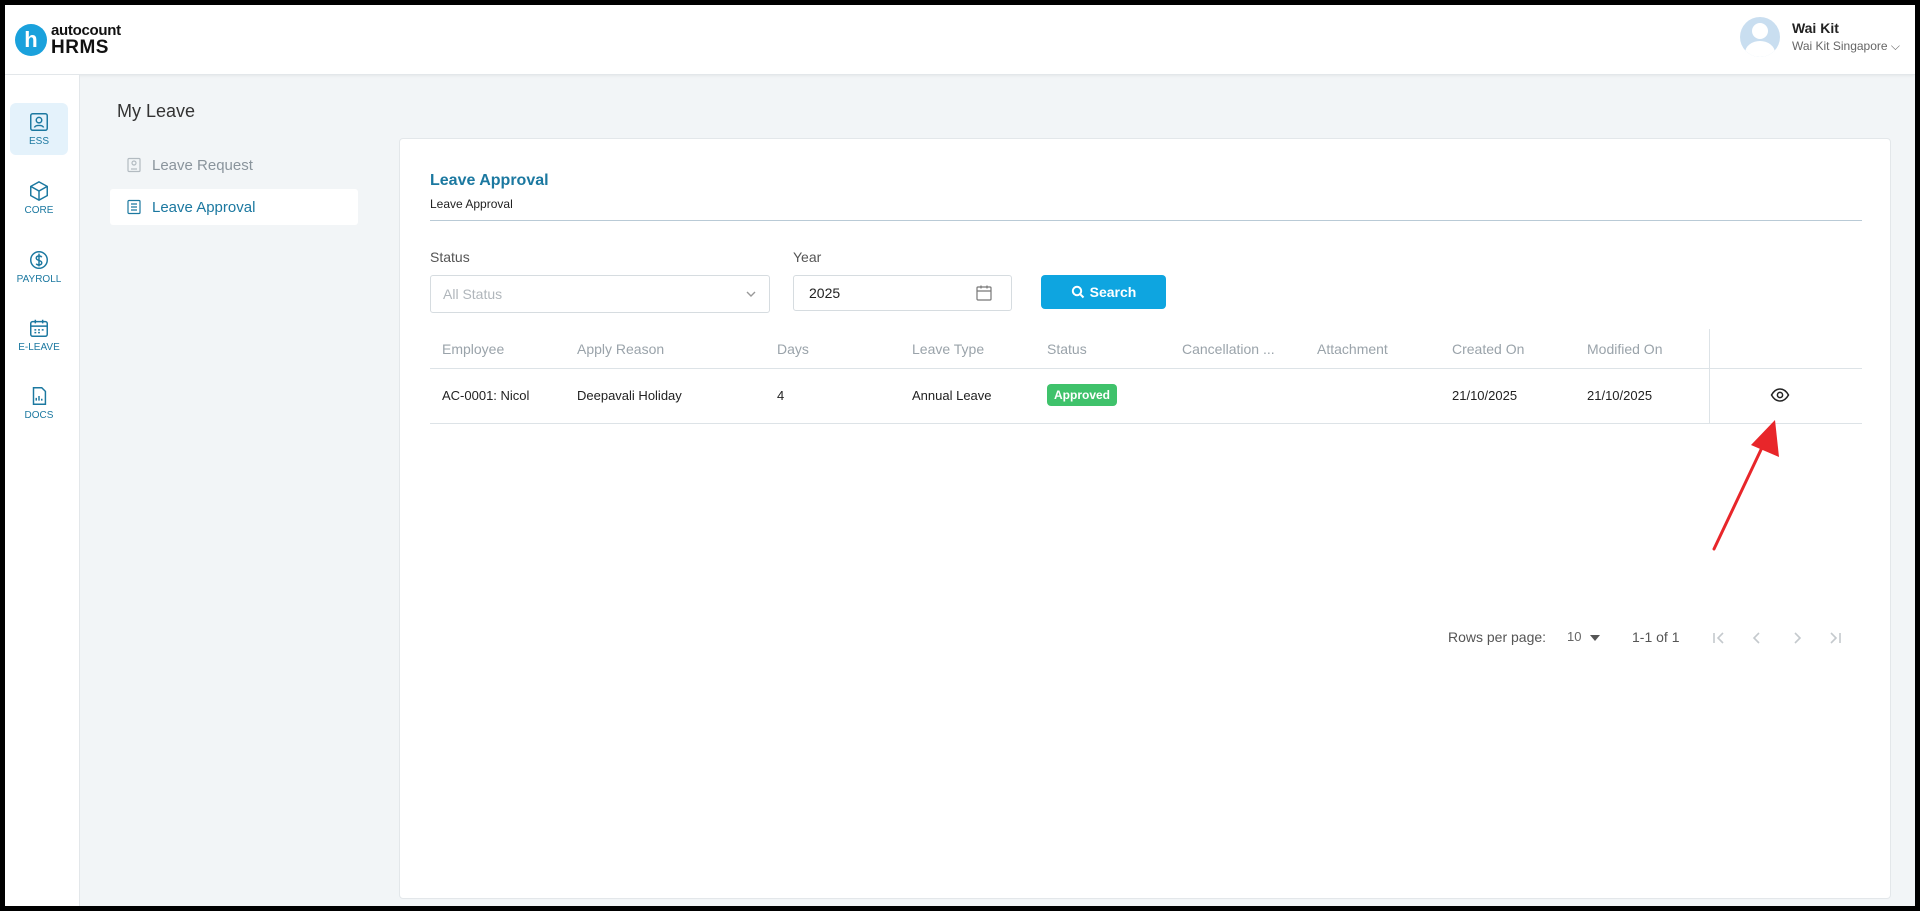 This screenshot has height=911, width=1920. Describe the element at coordinates (473, 294) in the screenshot. I see `status-placeholder: All Status` at that location.